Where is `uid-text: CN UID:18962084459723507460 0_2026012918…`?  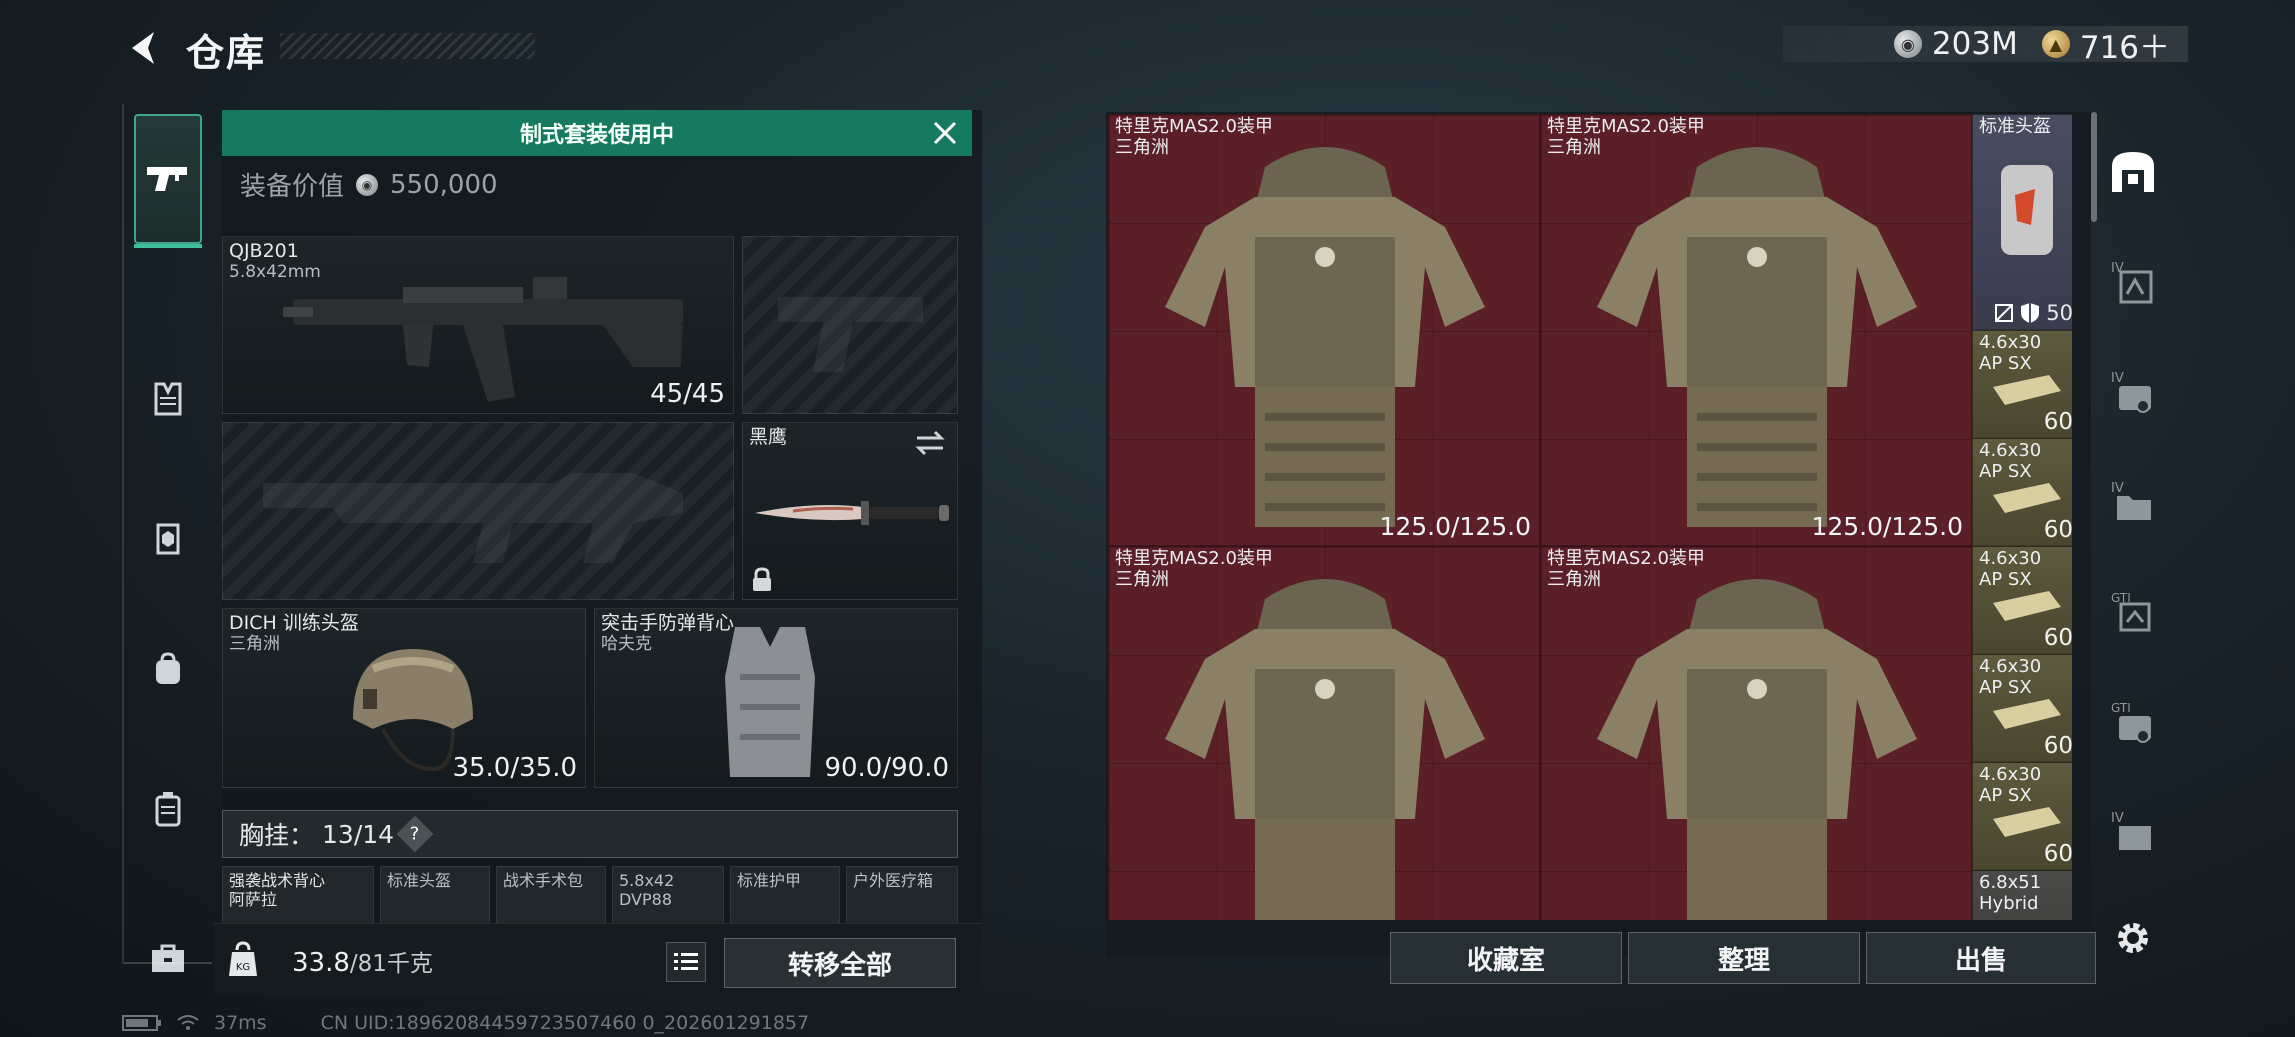
uid-text: CN UID:18962084459723507460 0_2026012918… is located at coordinates (565, 1023).